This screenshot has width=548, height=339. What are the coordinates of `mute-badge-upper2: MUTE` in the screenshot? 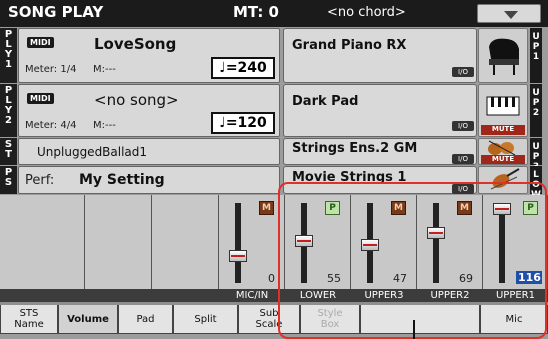 It's located at (503, 130).